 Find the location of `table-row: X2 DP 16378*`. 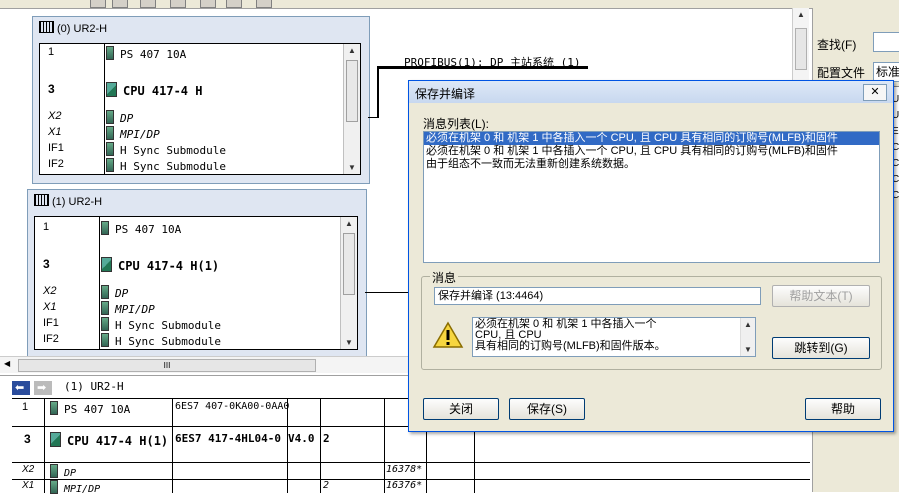

table-row: X2 DP 16378* is located at coordinates (242, 471).